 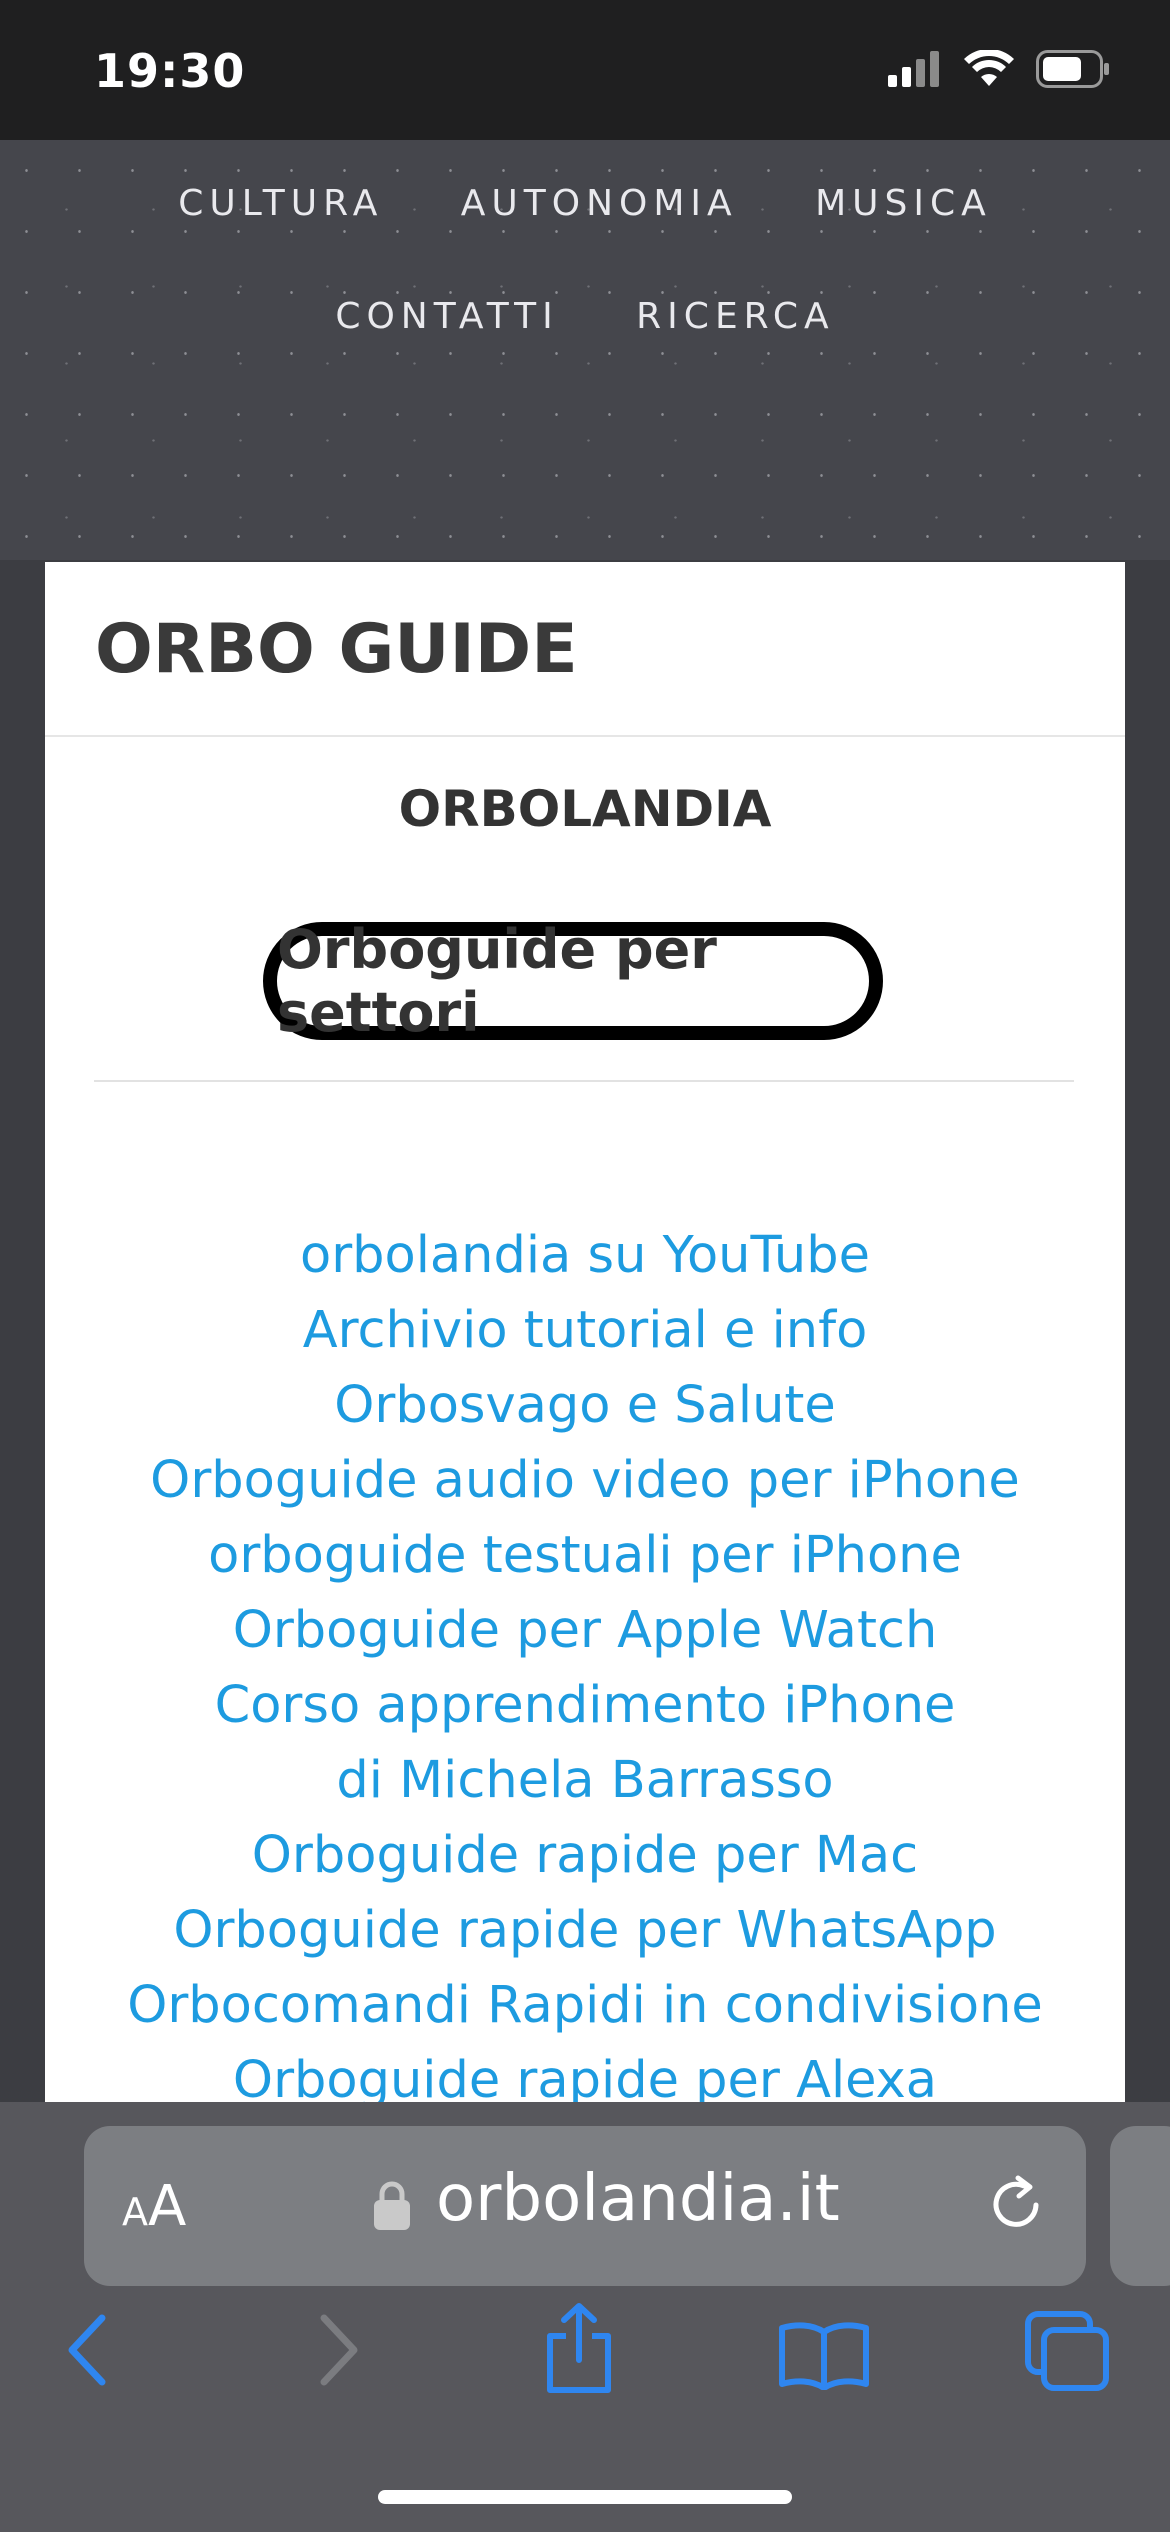 What do you see at coordinates (579, 2348) in the screenshot?
I see `share-icon` at bounding box center [579, 2348].